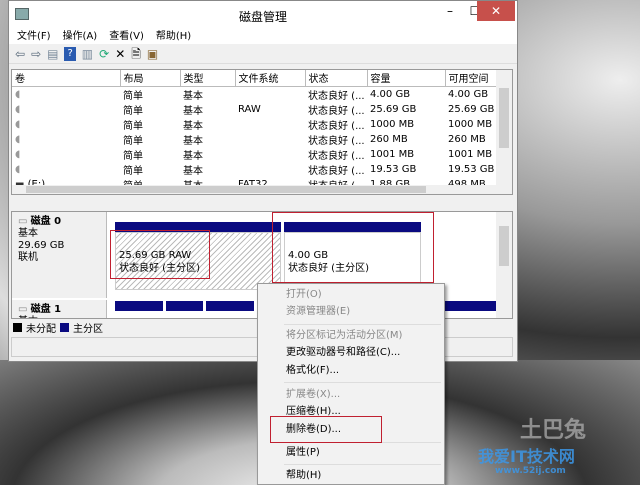 Image resolution: width=640 pixels, height=485 pixels. Describe the element at coordinates (553, 430) in the screenshot. I see `watermark-logo: 土巴兔` at that location.